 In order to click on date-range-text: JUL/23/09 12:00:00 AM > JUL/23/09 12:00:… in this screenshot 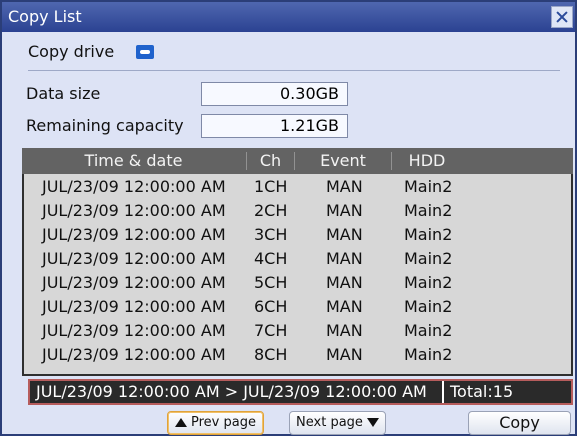, I will do `click(231, 391)`.